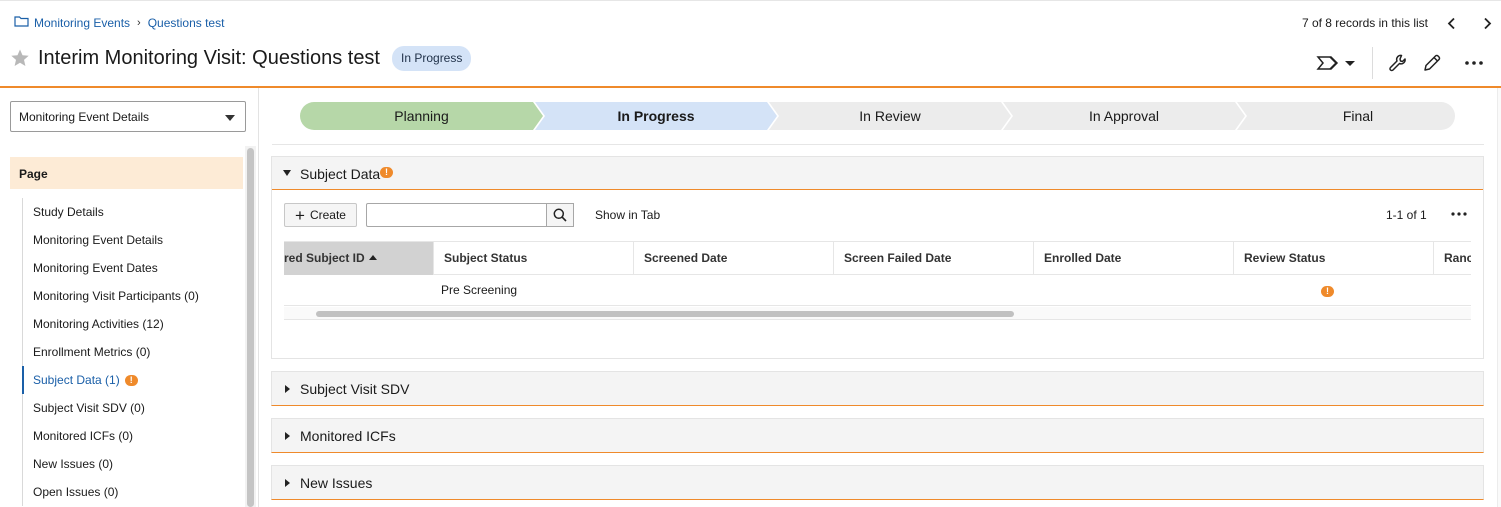  What do you see at coordinates (734, 258) in the screenshot?
I see `column-screened-date: Screened Date` at bounding box center [734, 258].